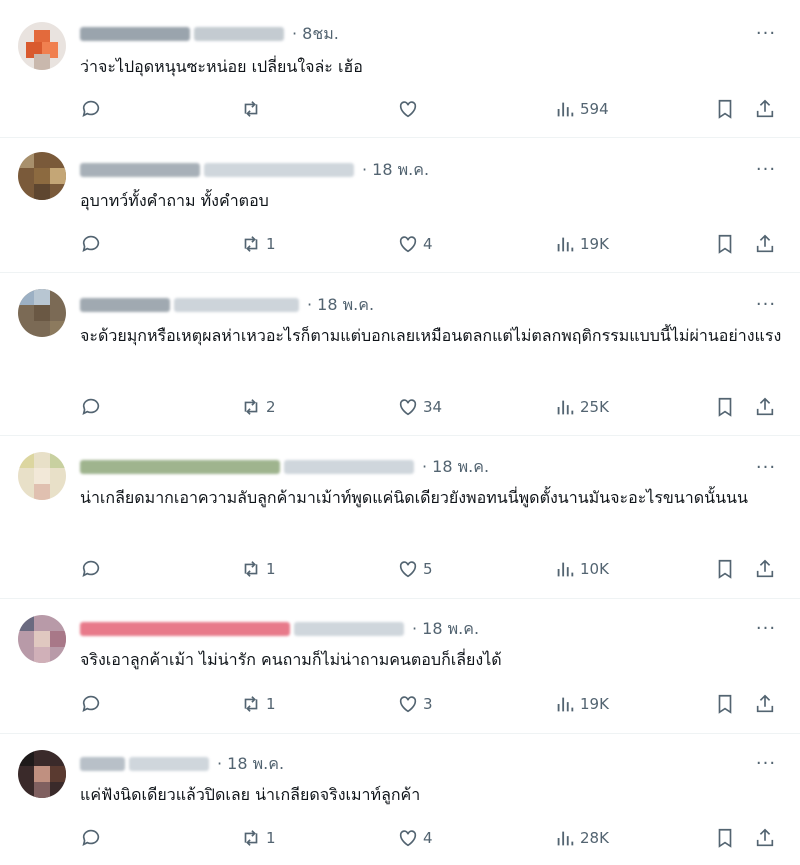 This screenshot has height=865, width=800. I want to click on views-button: 10K, so click(581, 569).